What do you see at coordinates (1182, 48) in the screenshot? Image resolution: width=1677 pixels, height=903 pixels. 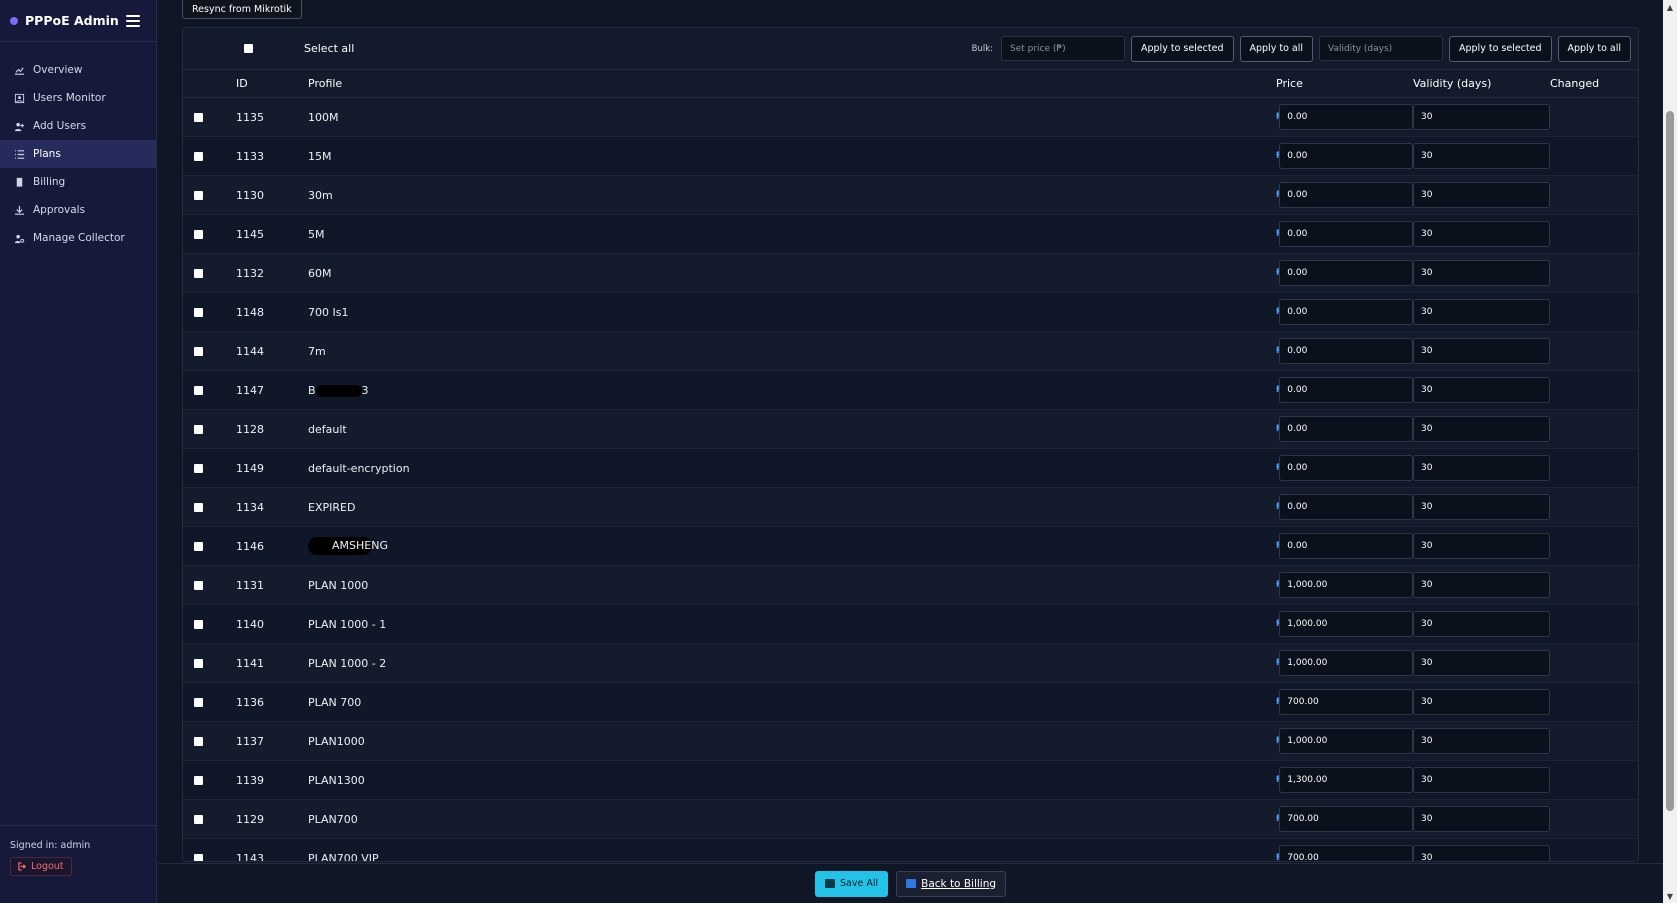 I see `apply-price-selected-button: Apply to selected` at bounding box center [1182, 48].